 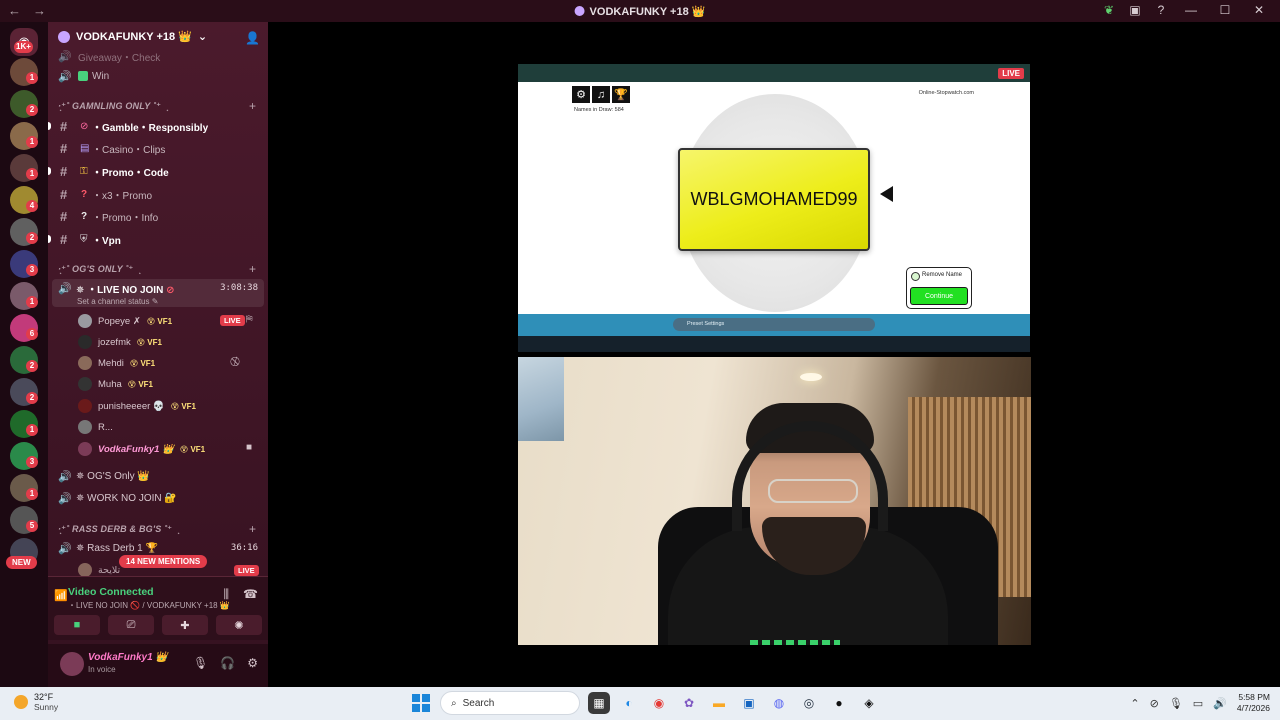 What do you see at coordinates (599, 703) in the screenshot?
I see `task-view-icon: ▦` at bounding box center [599, 703].